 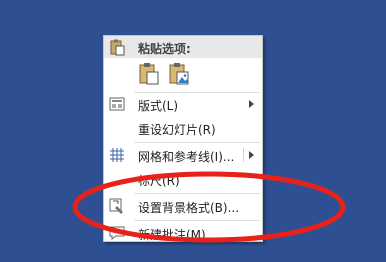 I want to click on menu-item-ruler: 标尺(R), so click(x=183, y=179).